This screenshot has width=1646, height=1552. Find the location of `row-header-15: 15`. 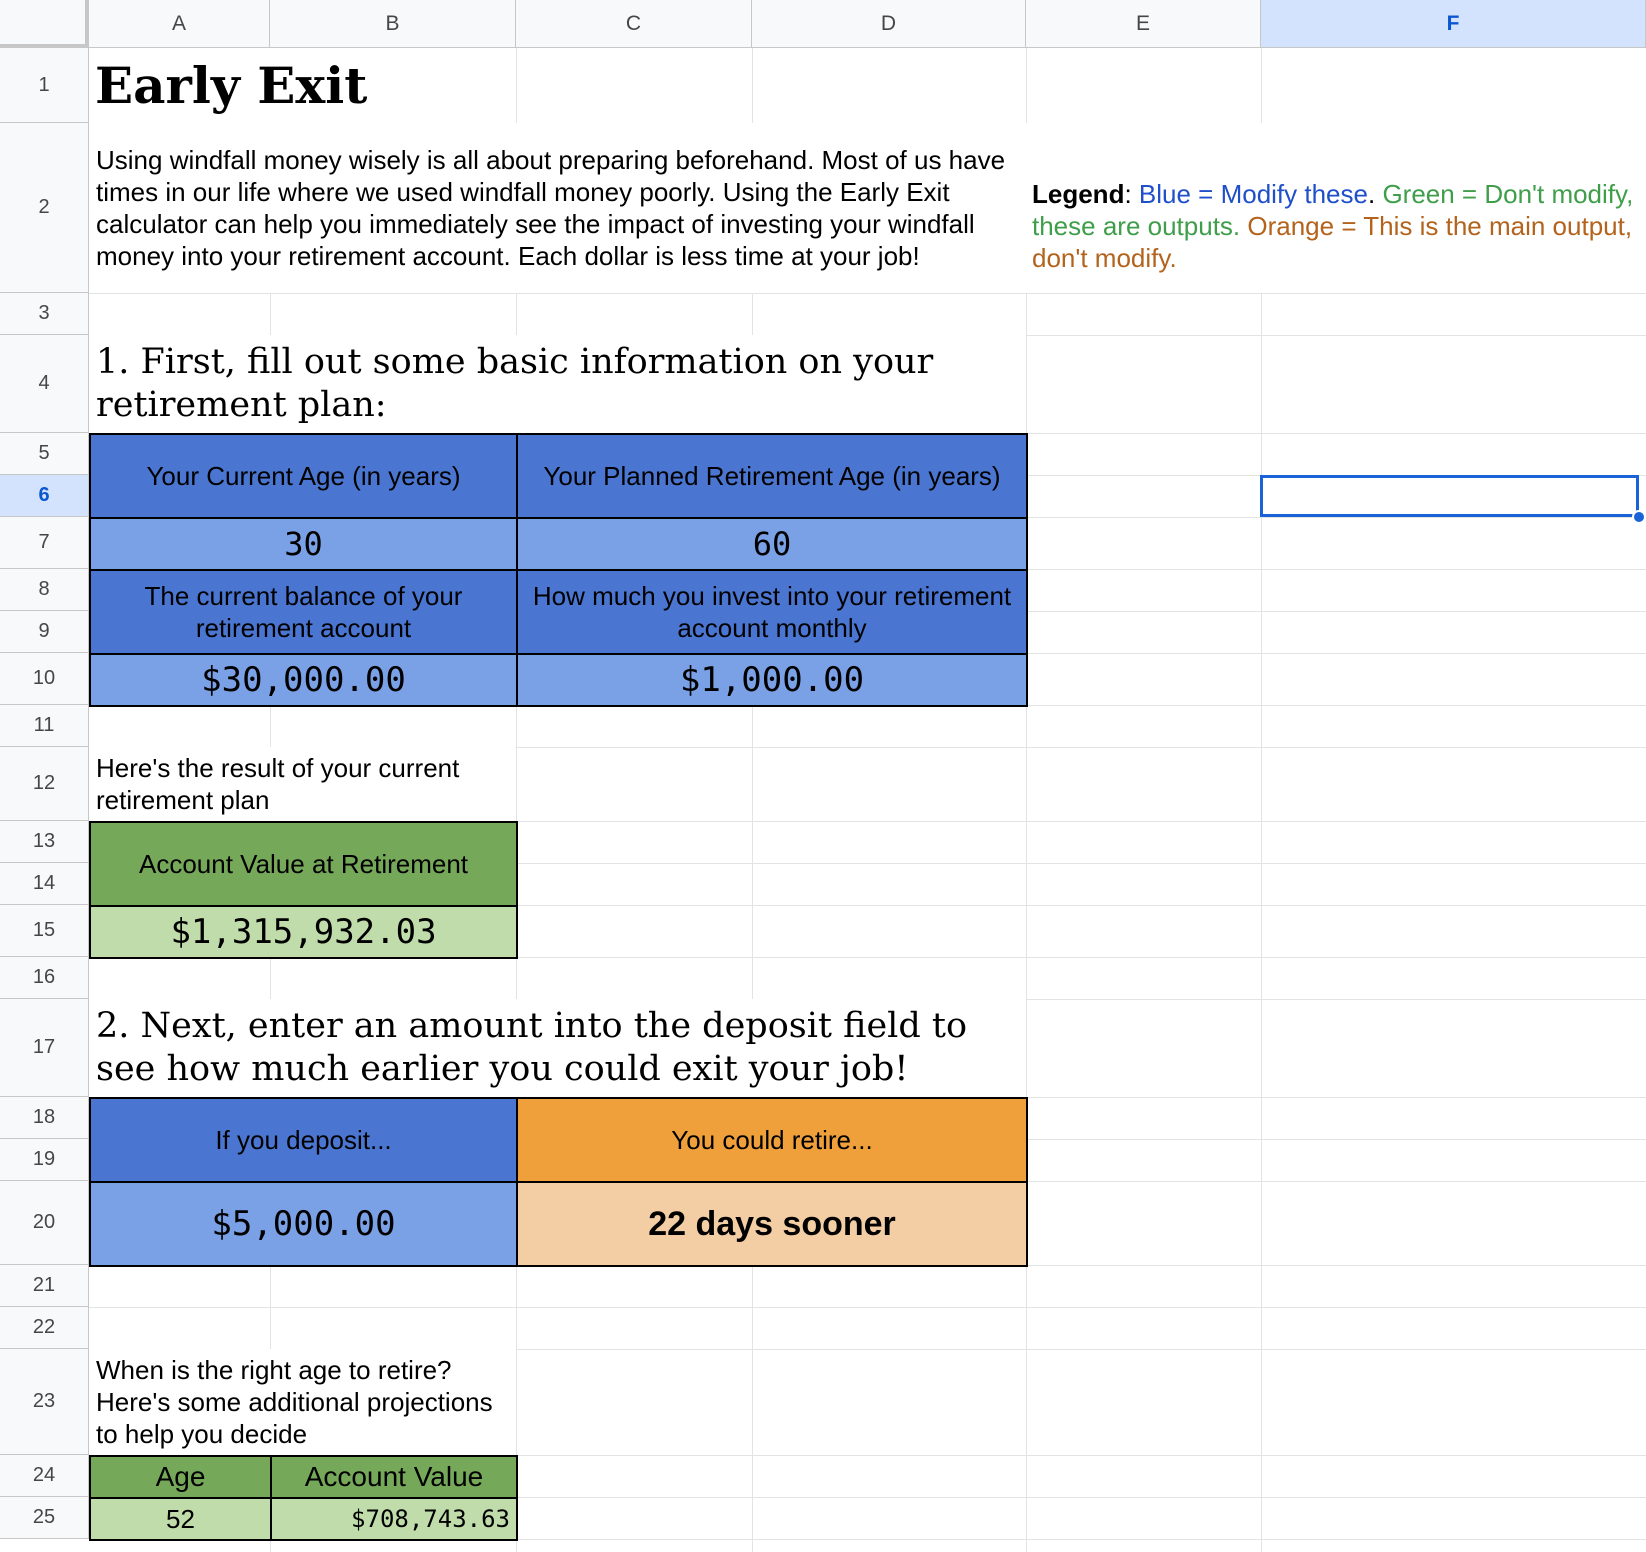

row-header-15: 15 is located at coordinates (44, 931).